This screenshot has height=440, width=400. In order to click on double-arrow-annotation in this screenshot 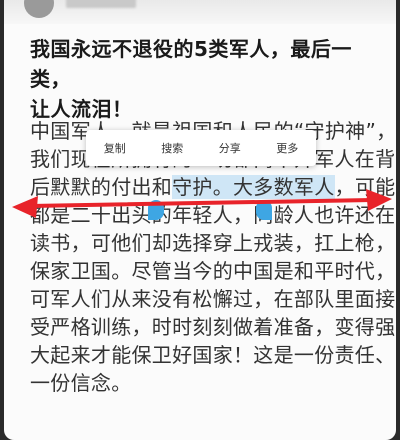, I will do `click(202, 203)`.